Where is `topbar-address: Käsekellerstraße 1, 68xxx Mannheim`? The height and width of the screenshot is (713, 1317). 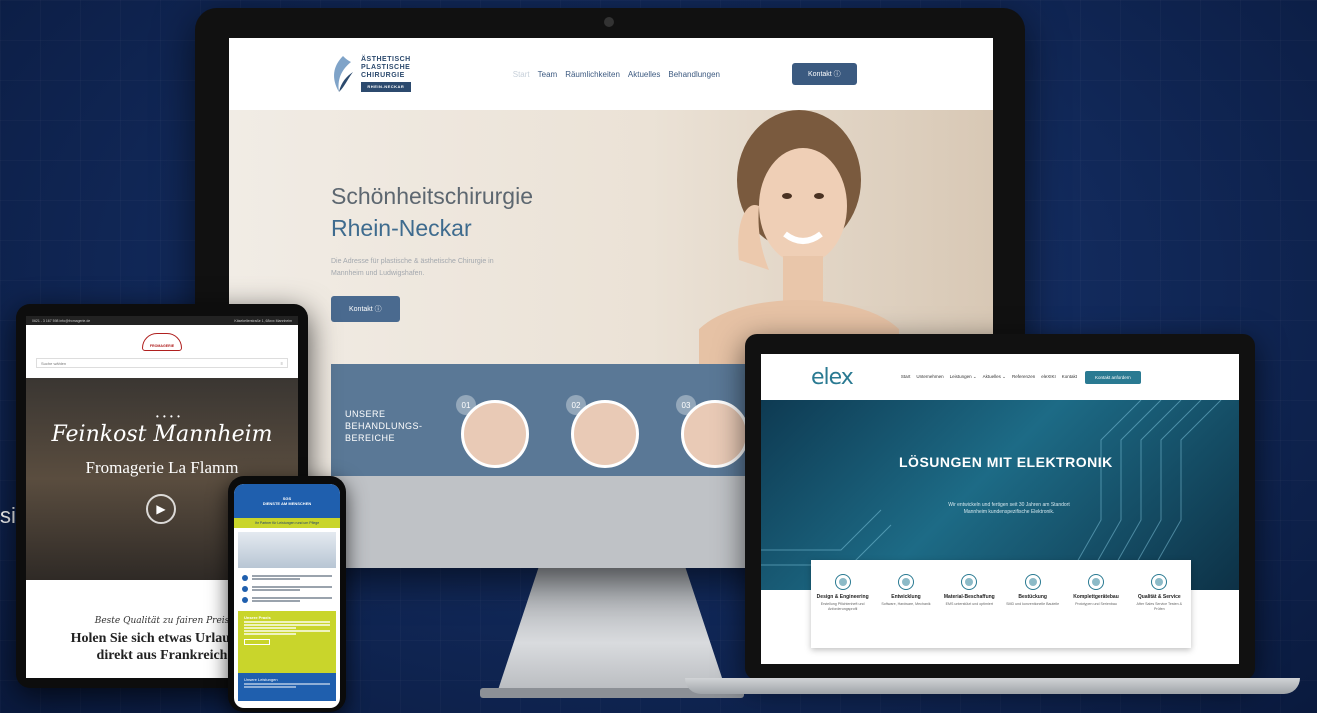
topbar-address: Käsekellerstraße 1, 68xxx Mannheim is located at coordinates (263, 320).